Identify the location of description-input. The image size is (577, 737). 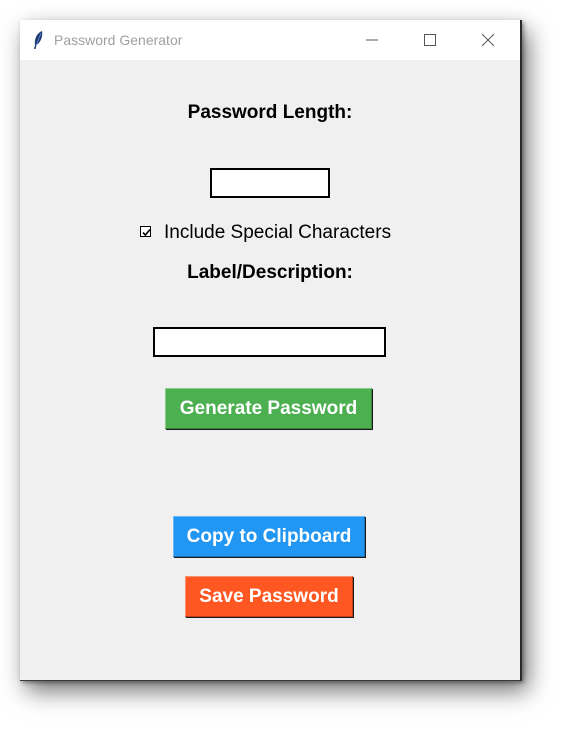
(269, 342).